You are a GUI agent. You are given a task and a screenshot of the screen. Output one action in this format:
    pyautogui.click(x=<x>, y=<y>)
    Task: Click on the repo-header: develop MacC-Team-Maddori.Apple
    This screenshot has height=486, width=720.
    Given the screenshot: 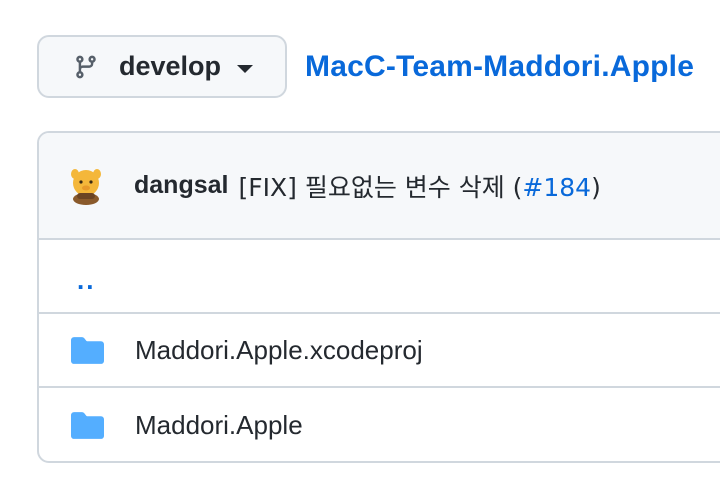 What is the action you would take?
    pyautogui.click(x=365, y=66)
    